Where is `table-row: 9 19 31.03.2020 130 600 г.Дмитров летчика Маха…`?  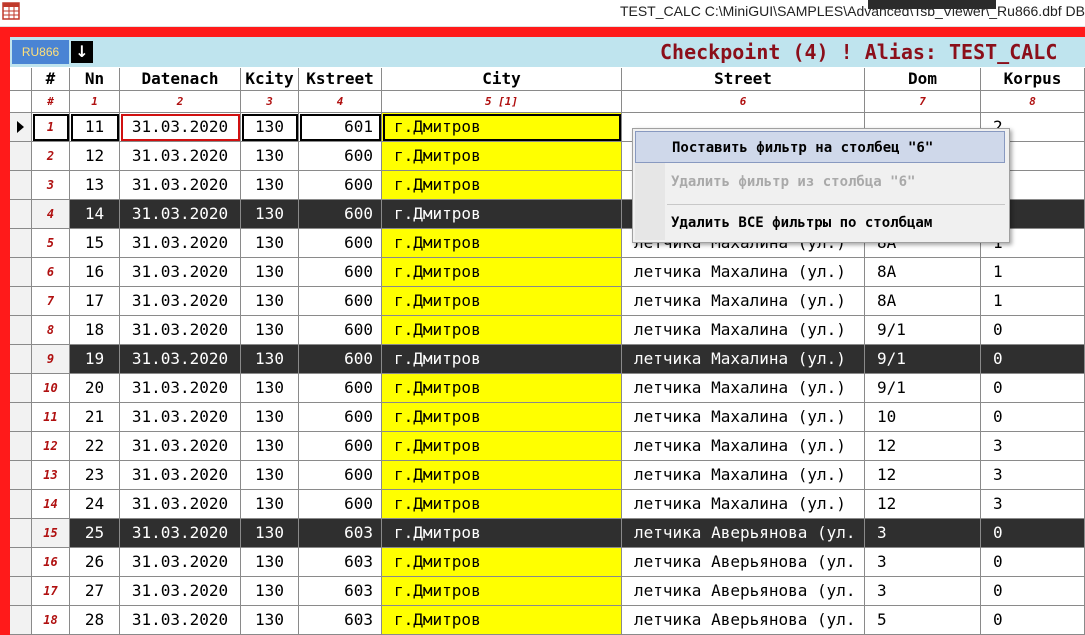 table-row: 9 19 31.03.2020 130 600 г.Дмитров летчика Маха… is located at coordinates (547, 359).